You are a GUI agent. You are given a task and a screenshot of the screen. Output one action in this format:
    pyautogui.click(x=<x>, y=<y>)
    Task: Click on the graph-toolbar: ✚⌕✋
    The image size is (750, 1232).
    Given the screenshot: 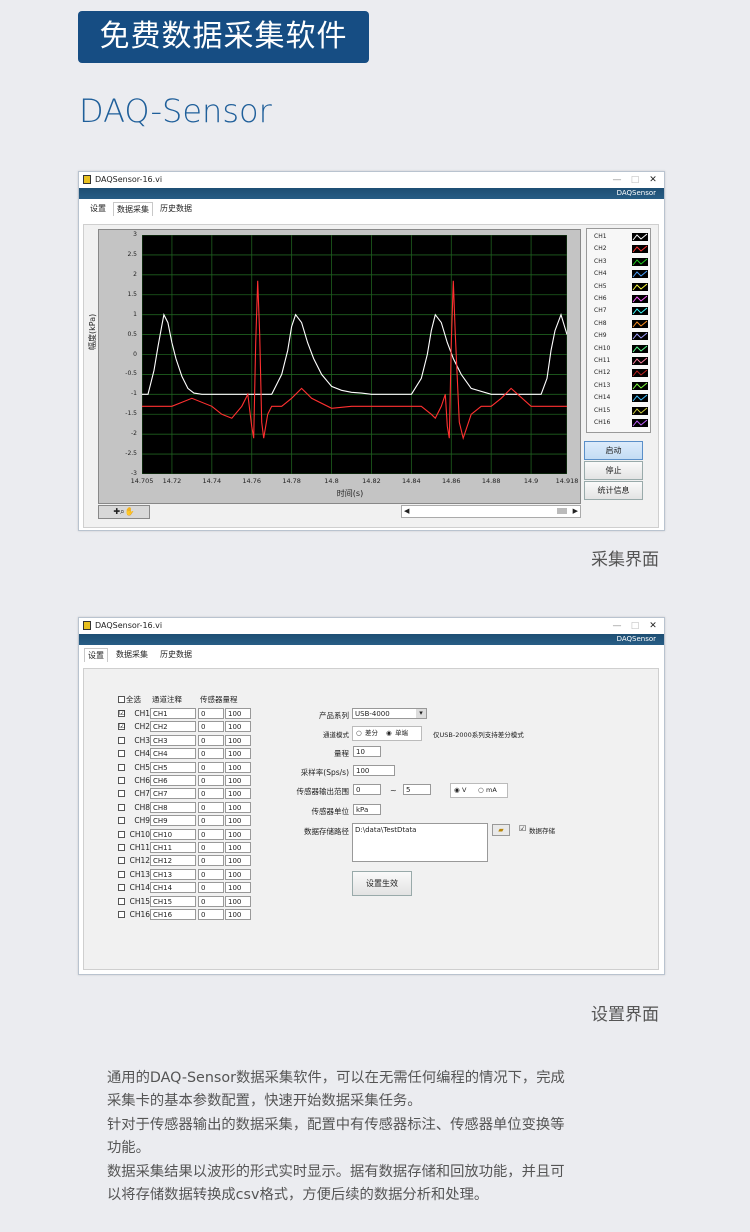 What is the action you would take?
    pyautogui.click(x=124, y=512)
    